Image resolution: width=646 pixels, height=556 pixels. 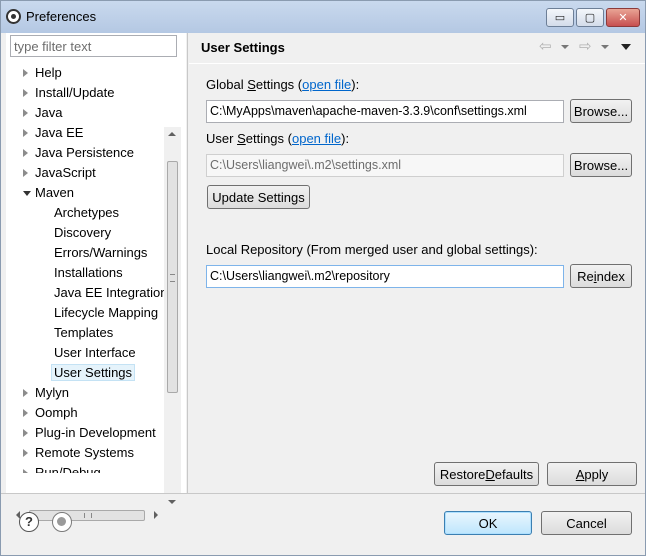 I want to click on tree-item-label: Installations, so click(x=88, y=272).